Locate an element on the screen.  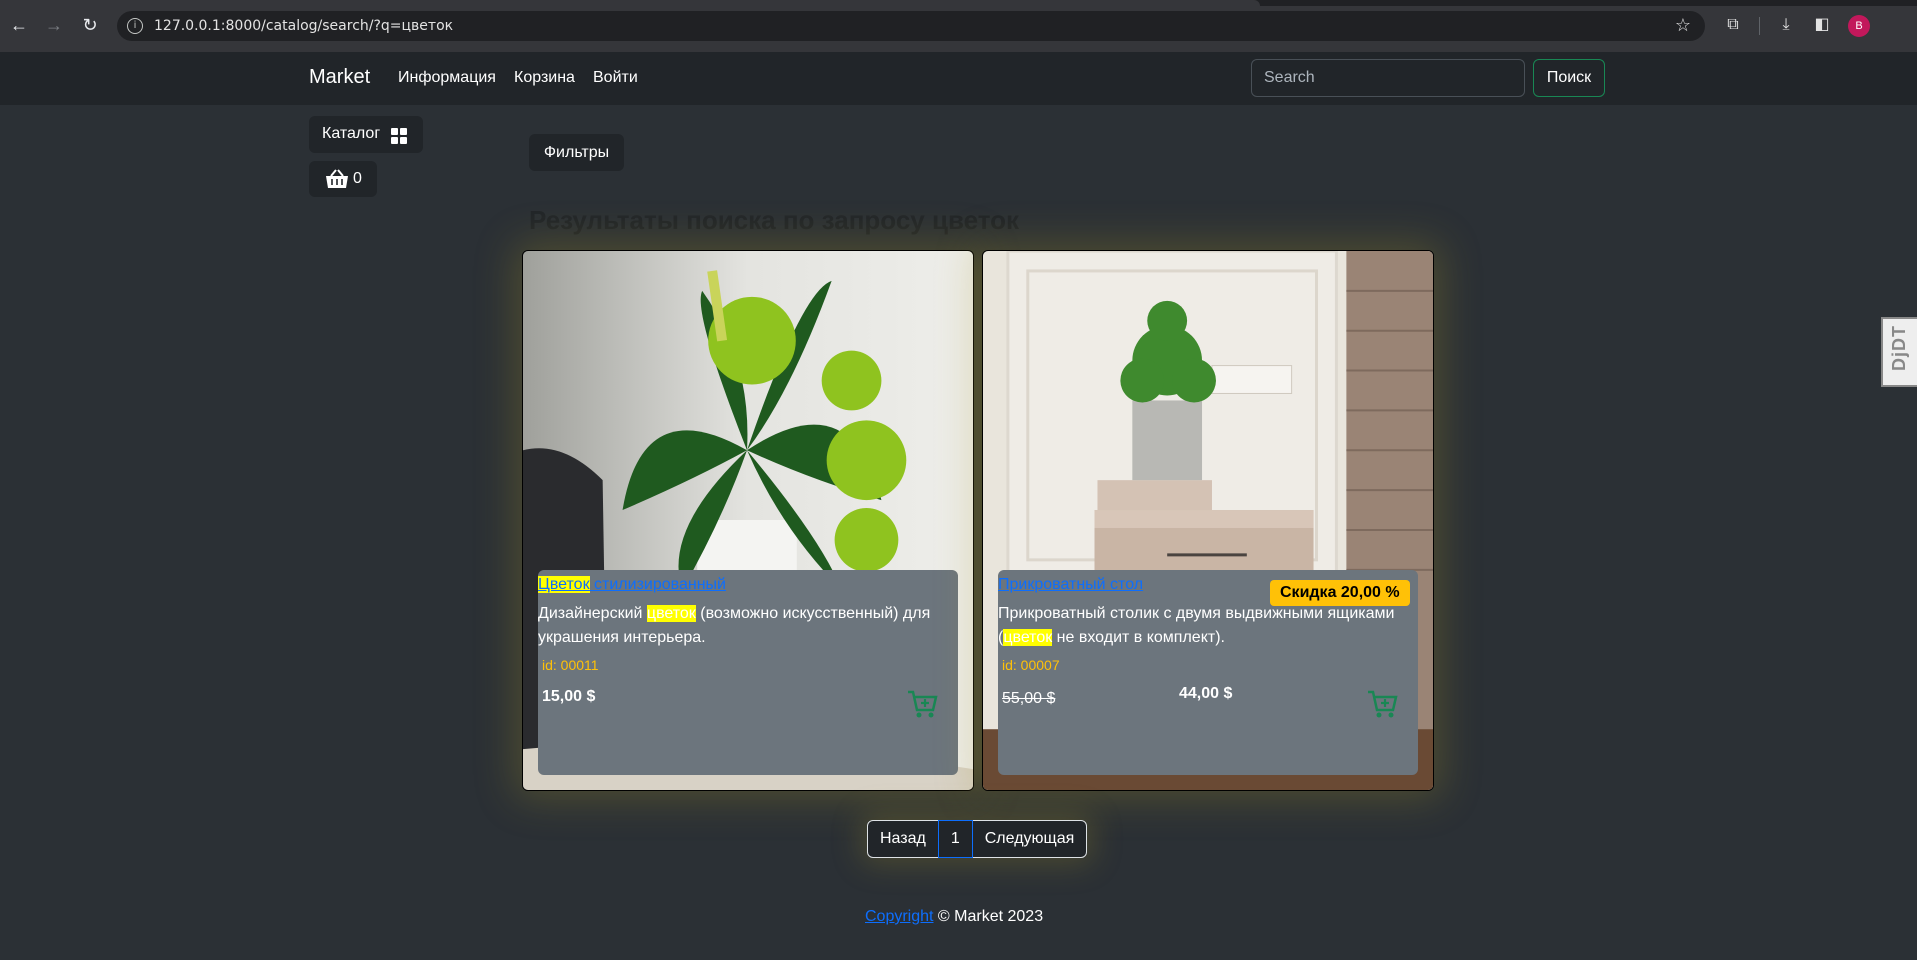
product-title-link: Цветок стилизированный is located at coordinates (632, 585).